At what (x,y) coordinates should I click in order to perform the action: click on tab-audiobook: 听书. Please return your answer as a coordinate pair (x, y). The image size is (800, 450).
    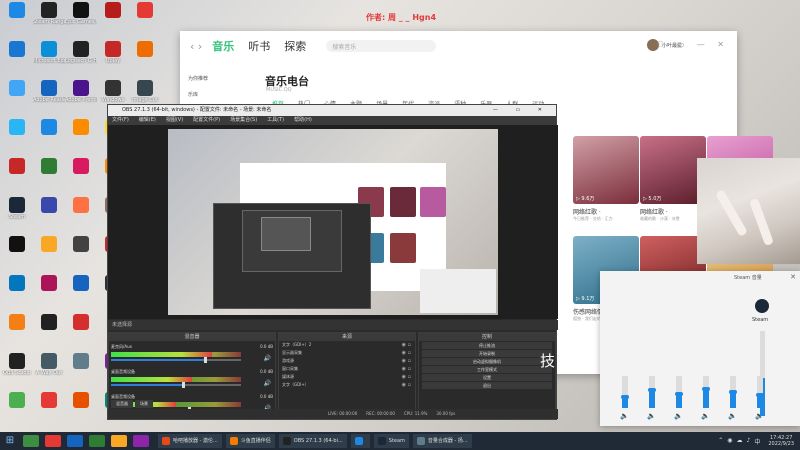
    Looking at the image, I should click on (259, 46).